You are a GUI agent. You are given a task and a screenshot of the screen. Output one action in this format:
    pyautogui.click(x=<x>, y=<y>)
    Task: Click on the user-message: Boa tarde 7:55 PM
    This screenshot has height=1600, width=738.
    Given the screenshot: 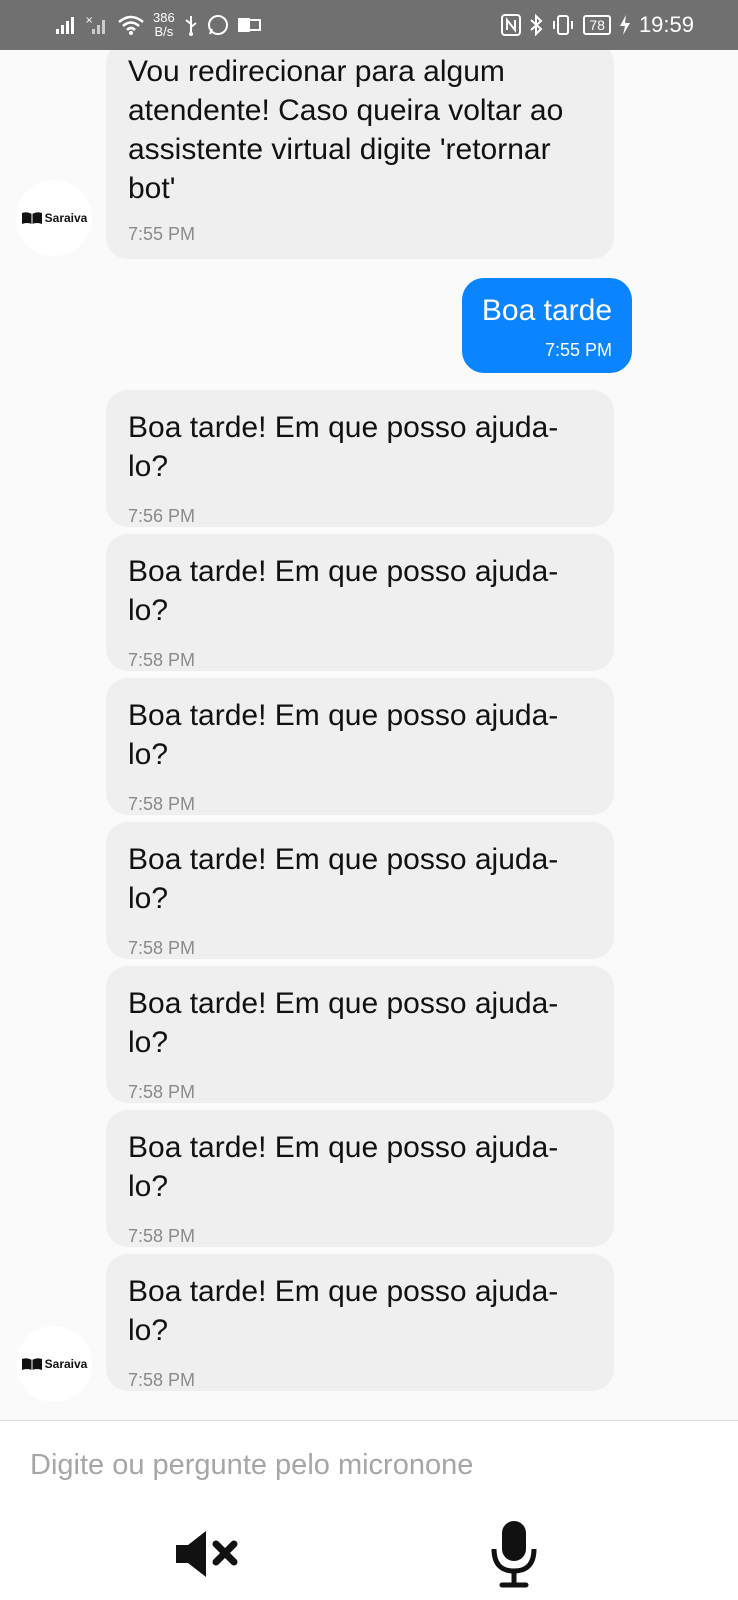 What is the action you would take?
    pyautogui.click(x=546, y=325)
    